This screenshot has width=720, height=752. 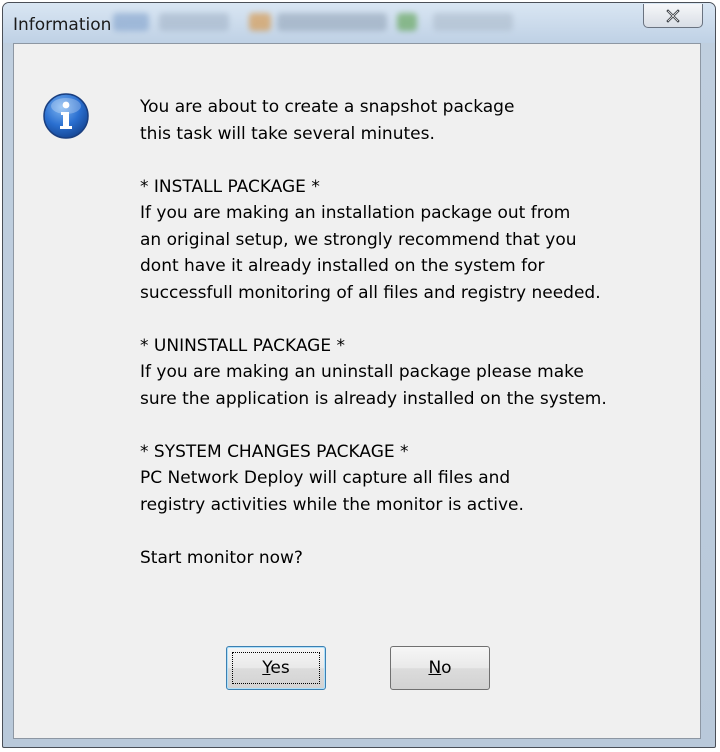 What do you see at coordinates (62, 25) in the screenshot?
I see `dialog-title: Information` at bounding box center [62, 25].